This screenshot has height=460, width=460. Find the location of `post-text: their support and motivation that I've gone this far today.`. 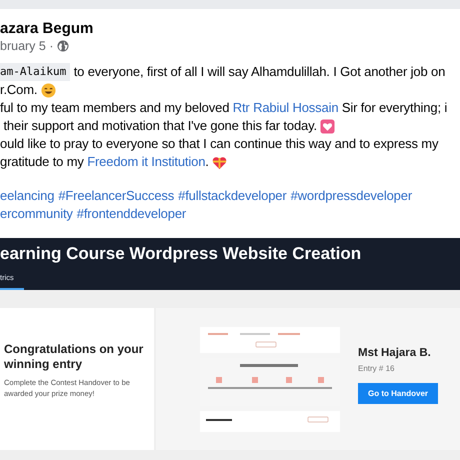

post-text: their support and motivation that I've gone this far today. is located at coordinates (160, 126).